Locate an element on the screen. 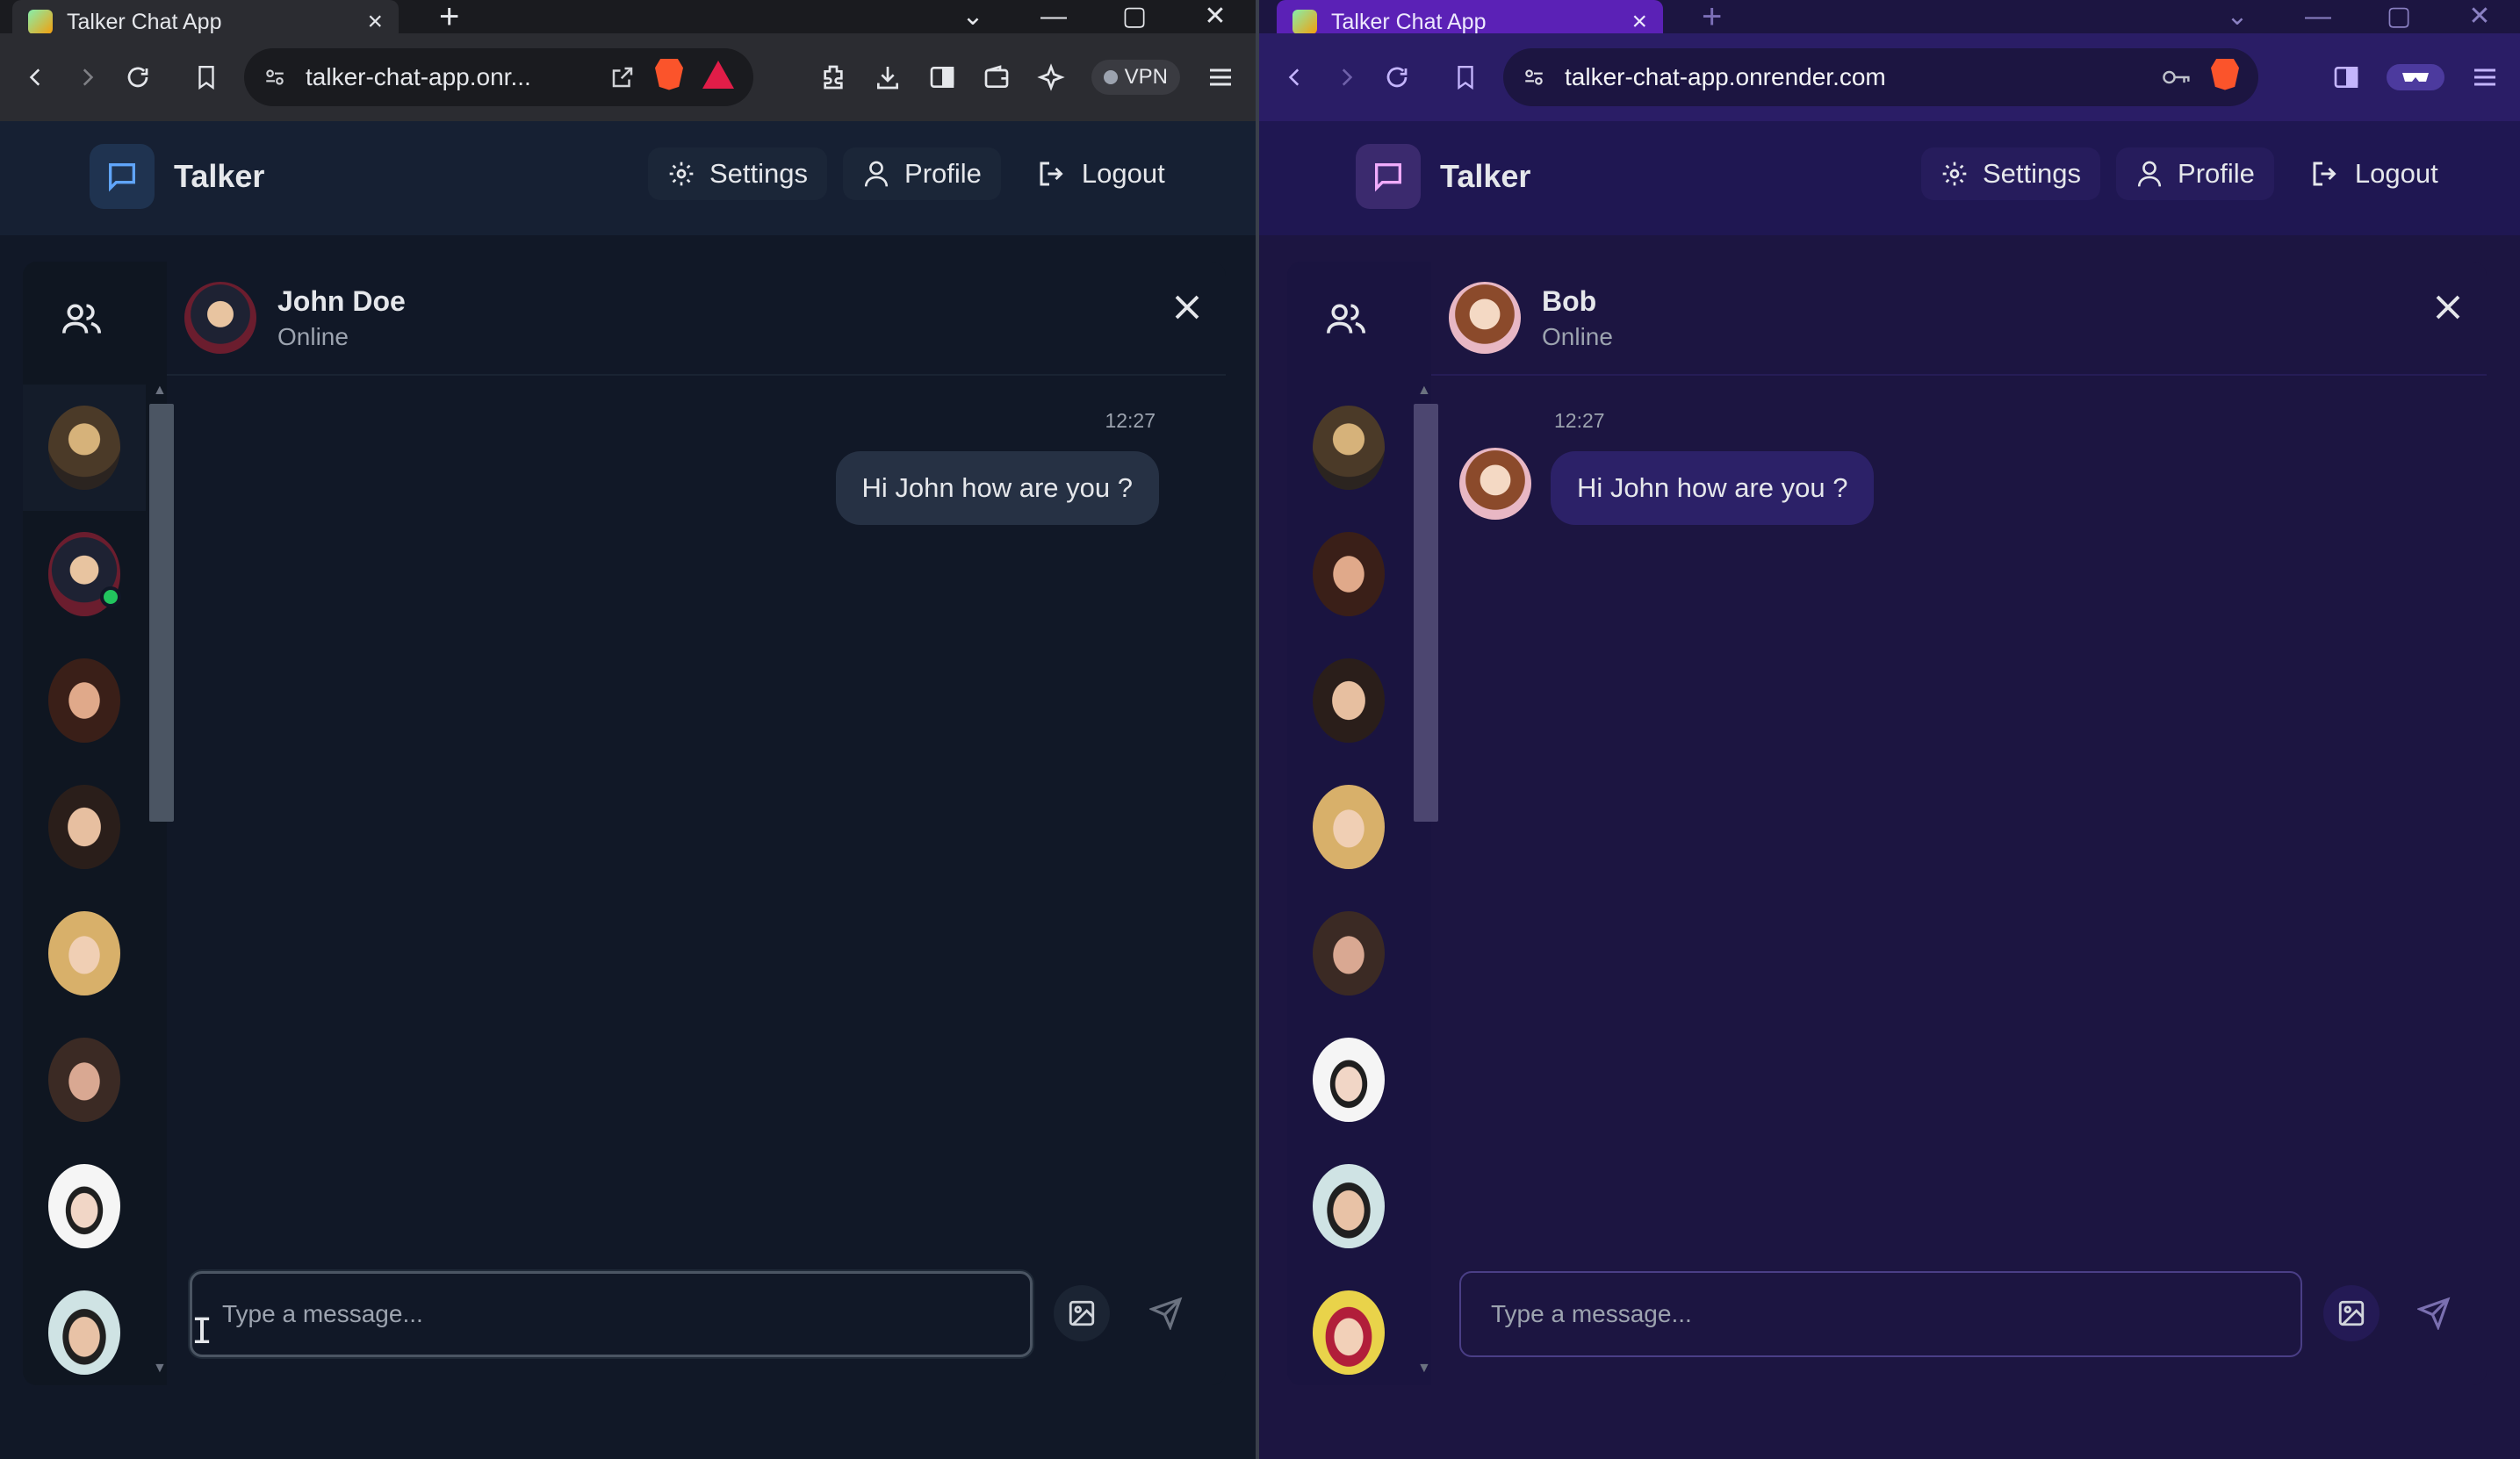  image-icon is located at coordinates (1082, 1313).